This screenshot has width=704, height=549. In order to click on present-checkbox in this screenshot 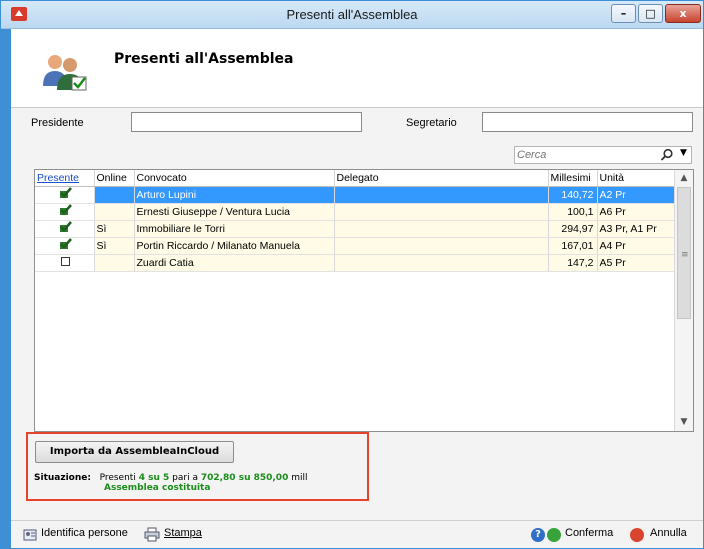, I will do `click(65, 261)`.